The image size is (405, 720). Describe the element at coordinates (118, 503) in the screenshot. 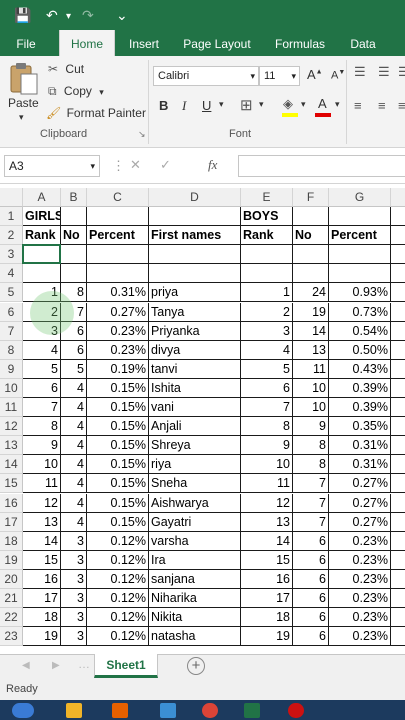

I see `cell-c16: 0.15%` at that location.